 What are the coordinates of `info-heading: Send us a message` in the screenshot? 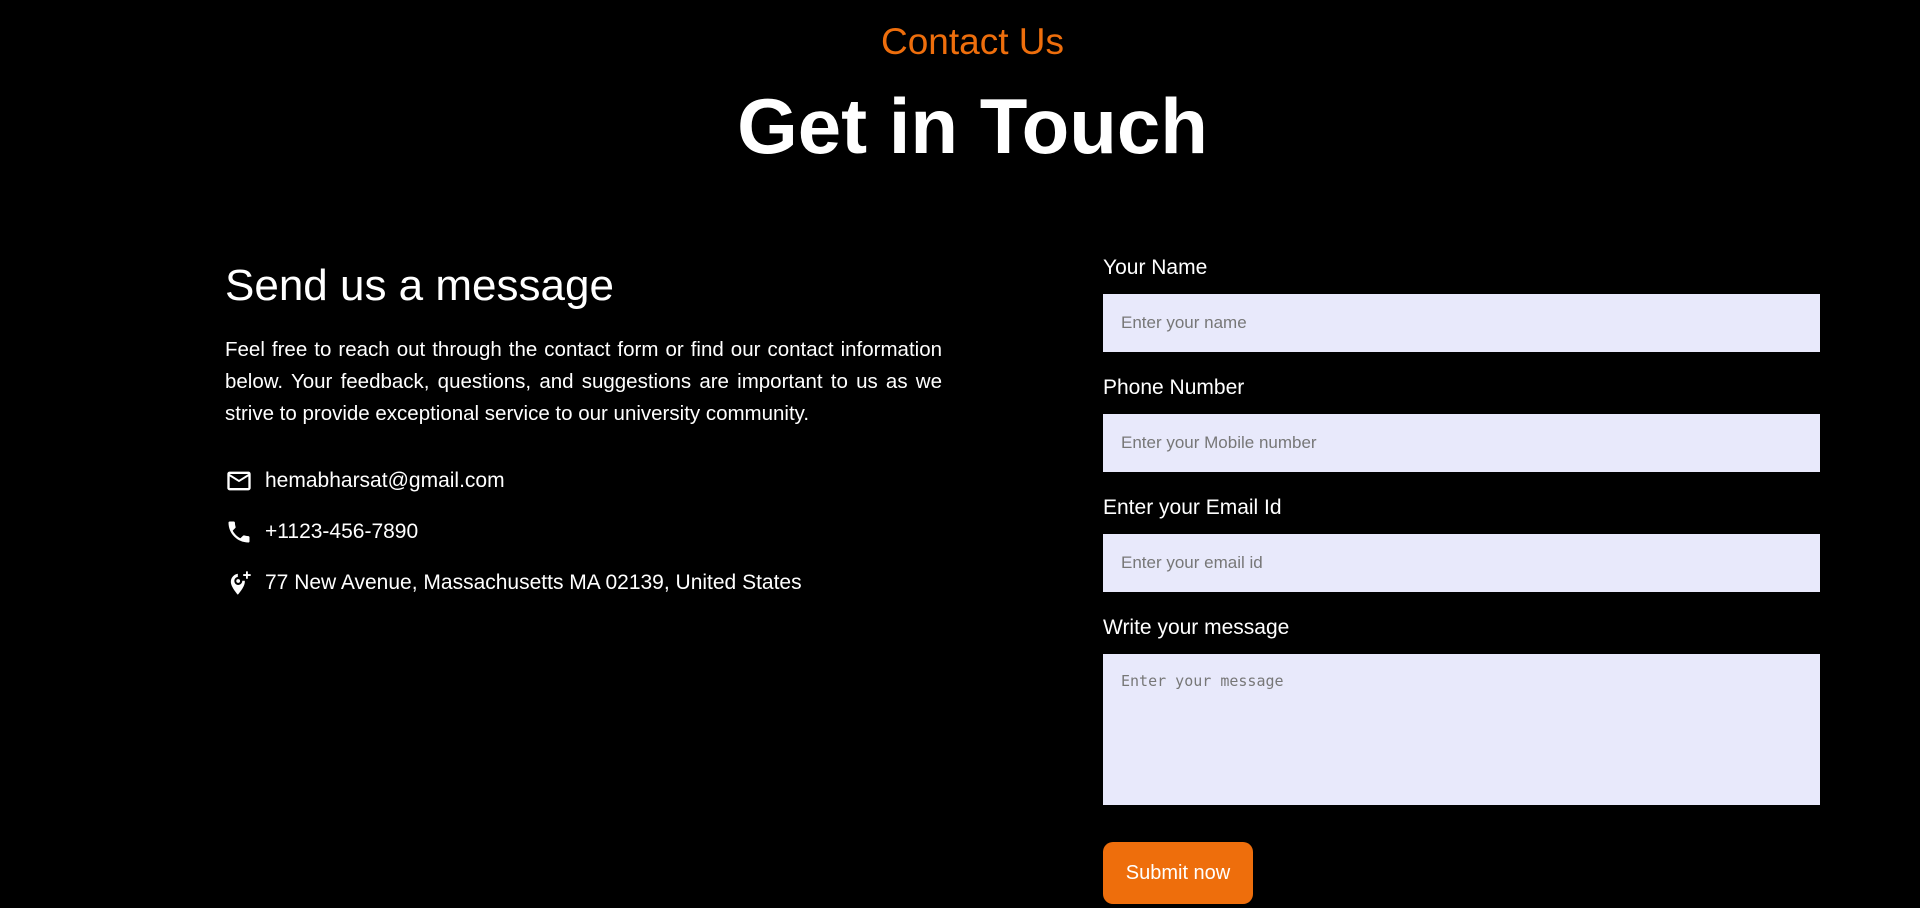 It's located at (419, 285).